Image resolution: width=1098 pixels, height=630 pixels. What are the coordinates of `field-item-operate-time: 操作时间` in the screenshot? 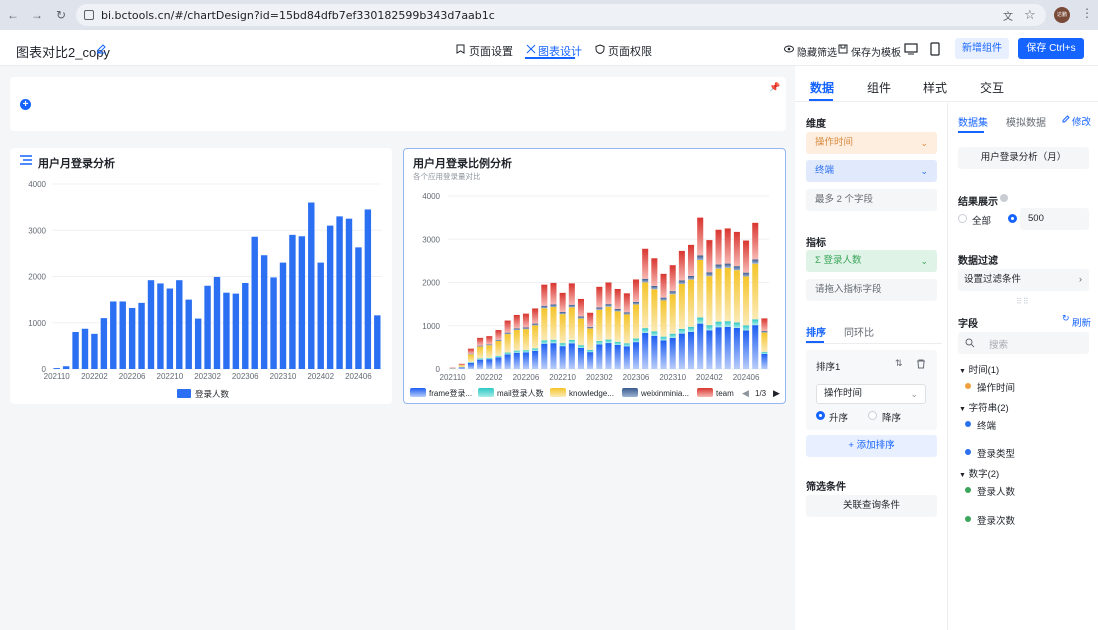 It's located at (996, 387).